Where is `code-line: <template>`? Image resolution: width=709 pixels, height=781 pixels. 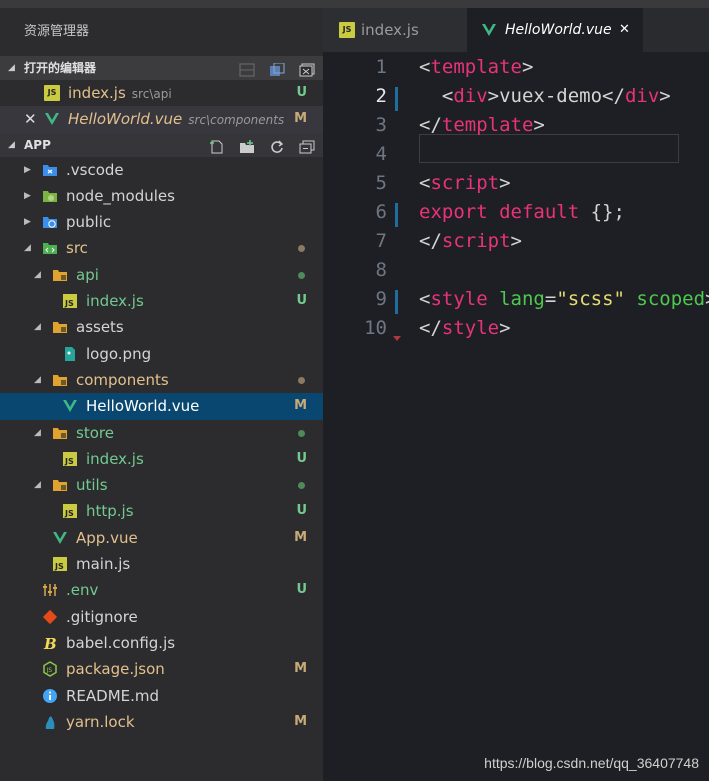
code-line: <template> is located at coordinates (476, 67).